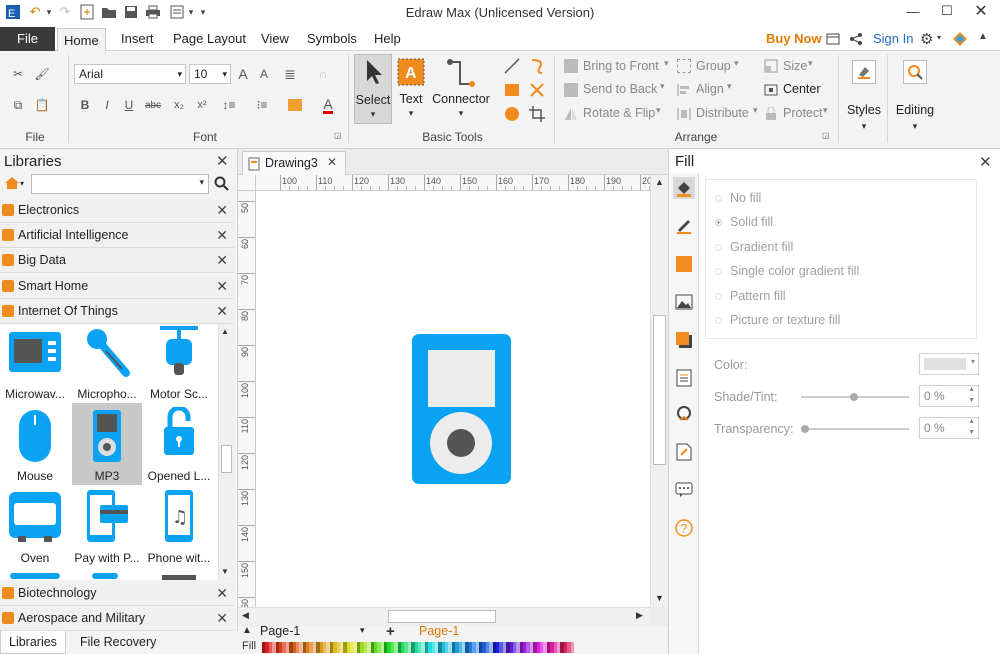  Describe the element at coordinates (33, 642) in the screenshot. I see `tab-libraries: Libraries` at that location.